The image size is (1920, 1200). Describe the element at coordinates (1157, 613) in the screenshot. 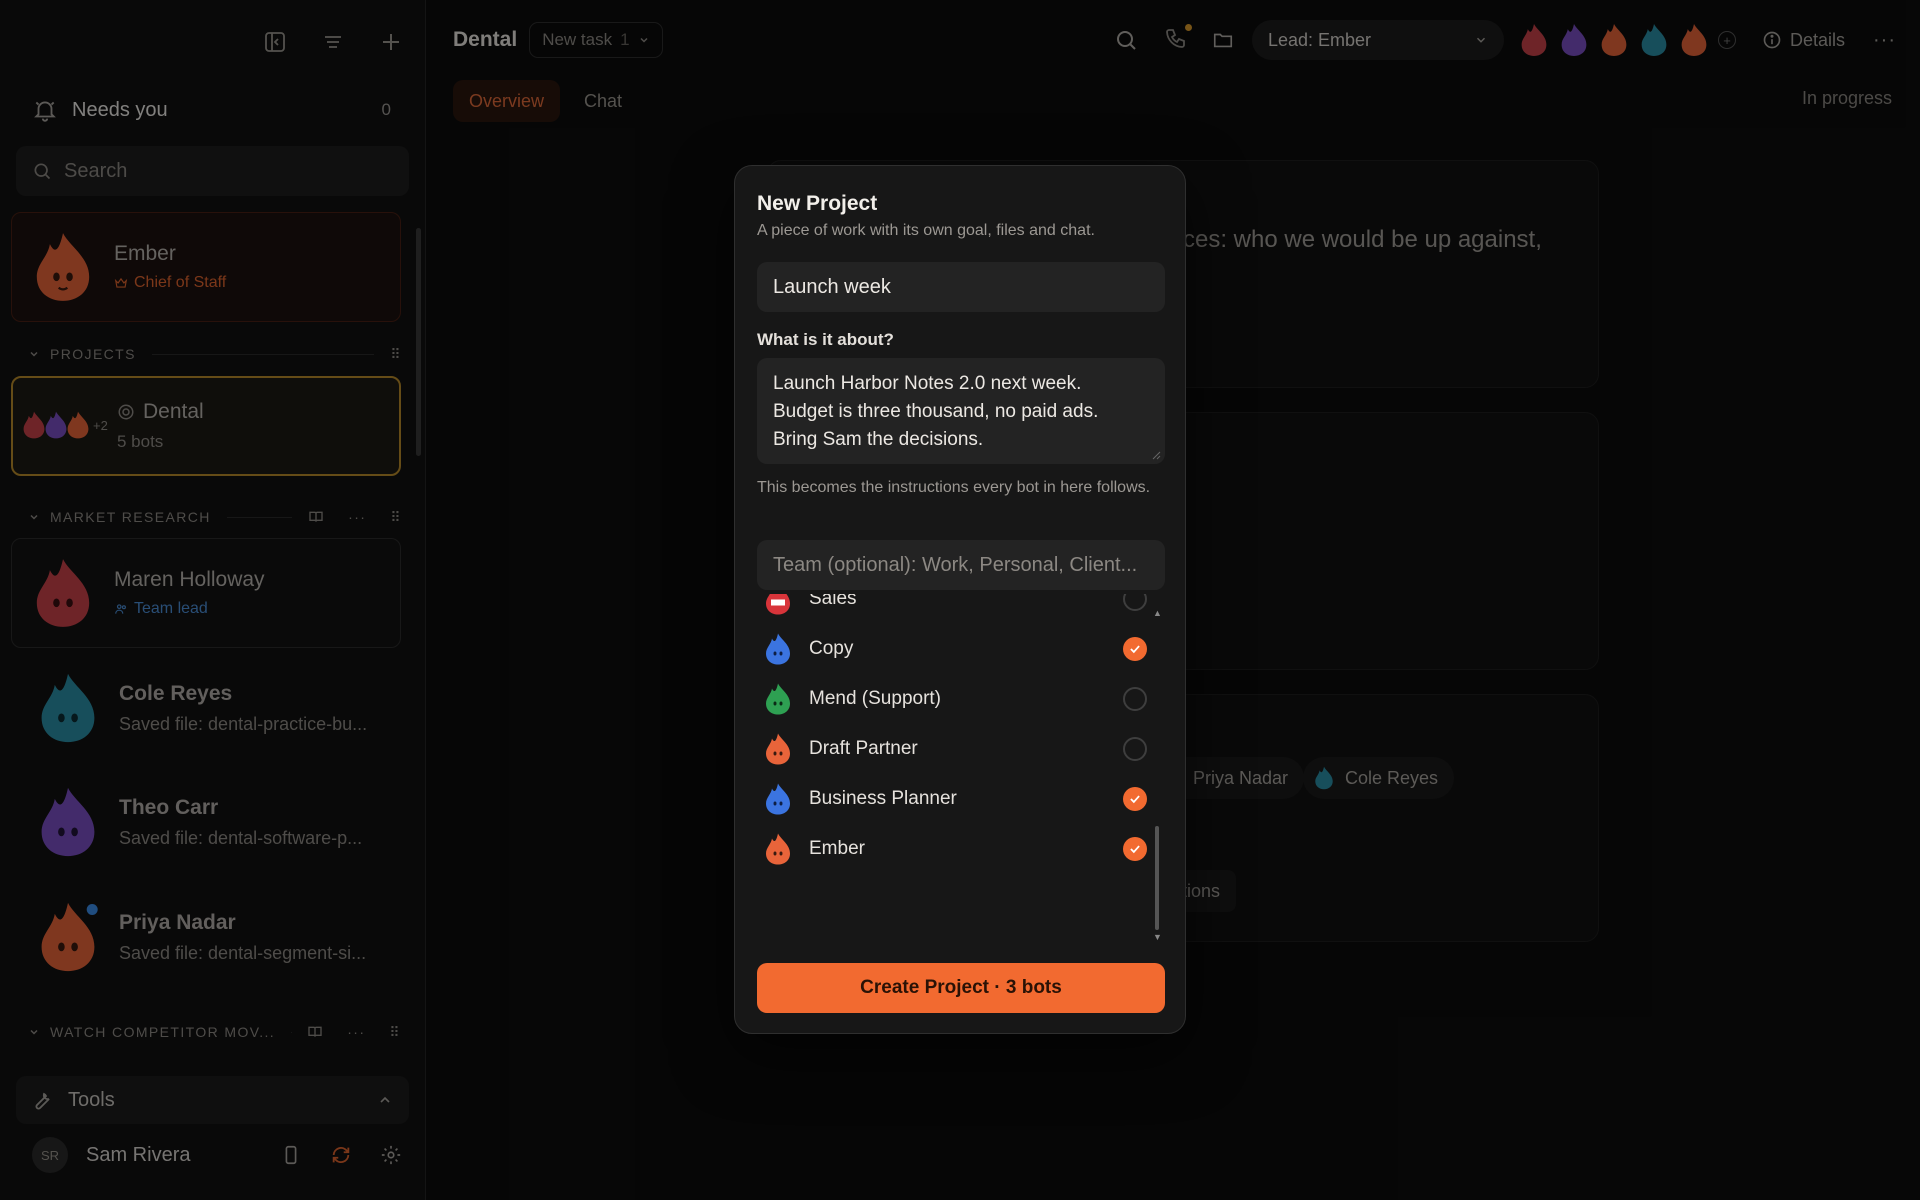

I see `scroll-up-arrow-icon: ▲` at that location.